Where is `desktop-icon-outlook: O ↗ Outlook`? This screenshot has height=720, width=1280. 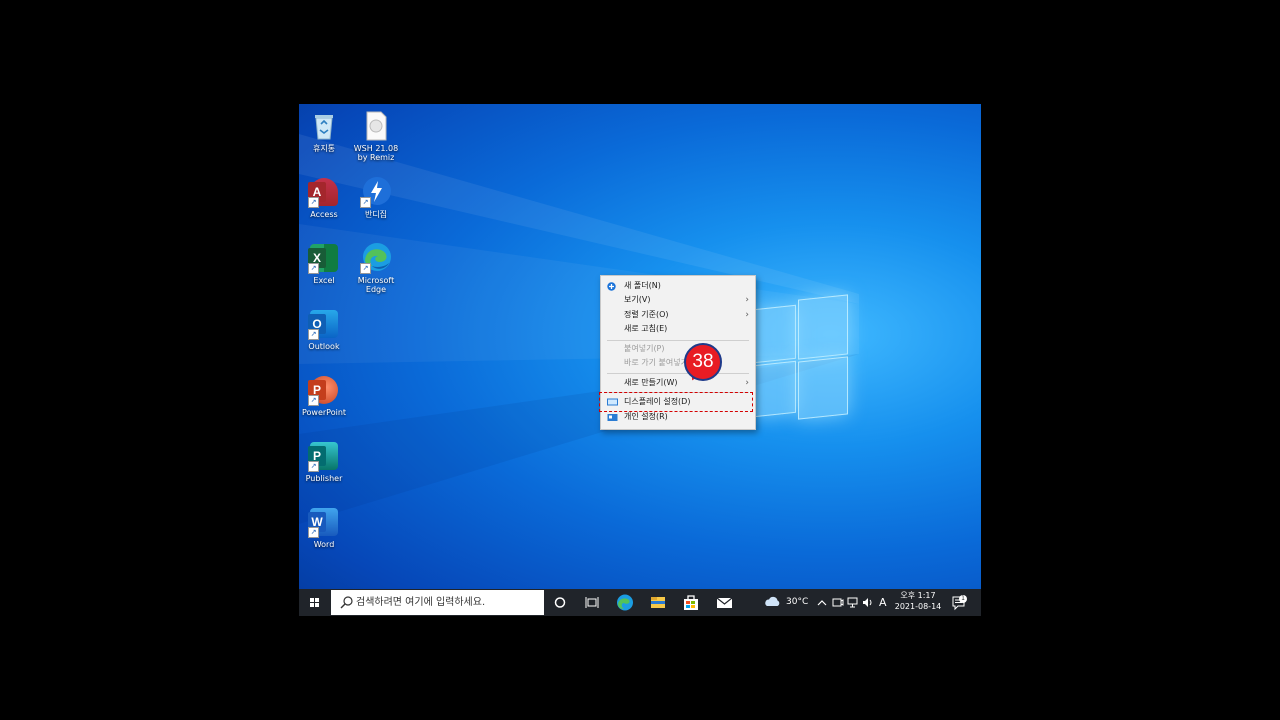
desktop-icon-outlook: O ↗ Outlook is located at coordinates (325, 329).